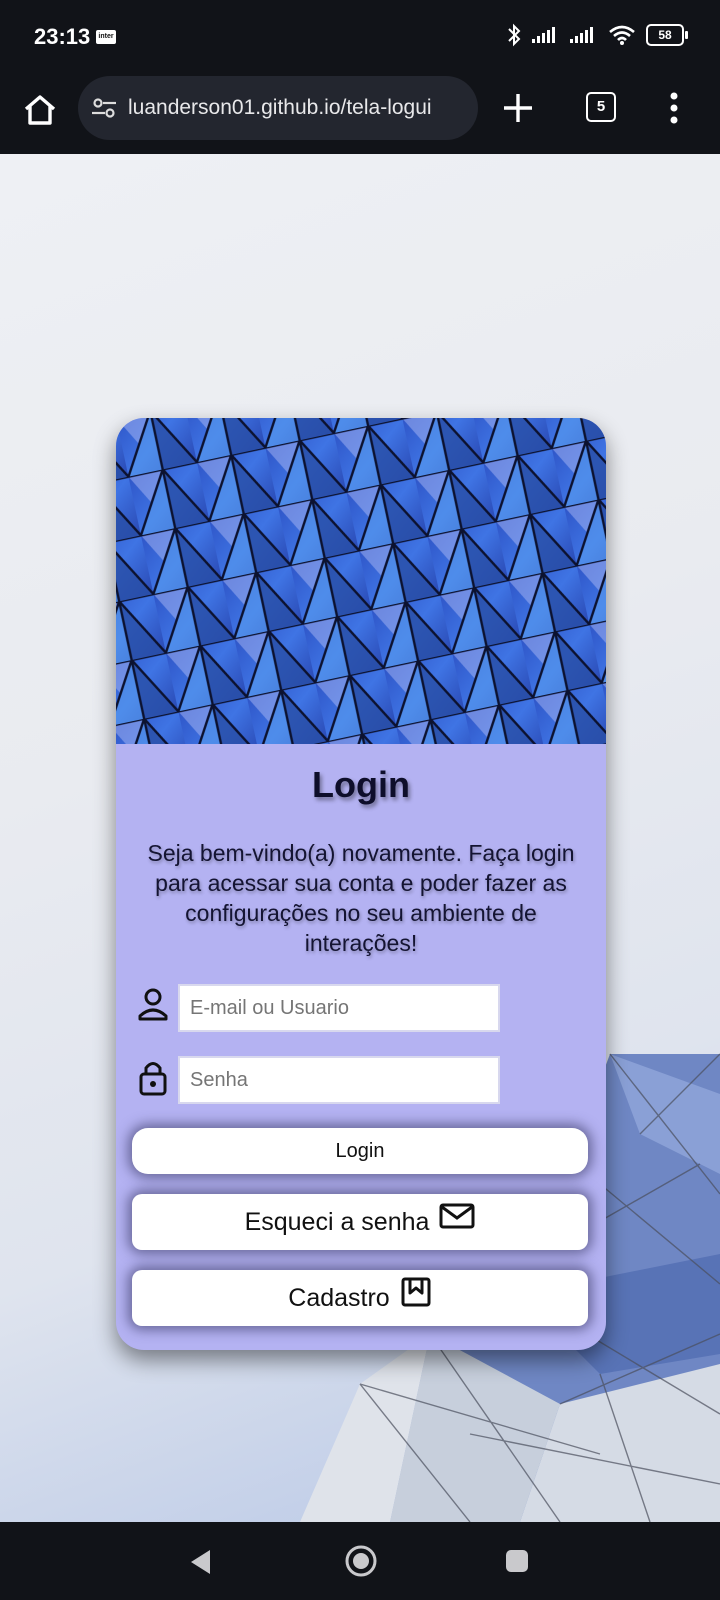 This screenshot has width=720, height=1600. I want to click on status-icons: 58, so click(597, 35).